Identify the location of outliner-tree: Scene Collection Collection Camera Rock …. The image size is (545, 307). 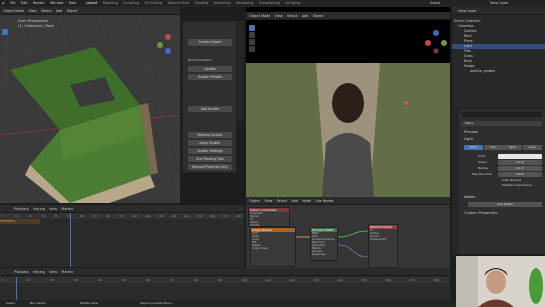
(498, 46).